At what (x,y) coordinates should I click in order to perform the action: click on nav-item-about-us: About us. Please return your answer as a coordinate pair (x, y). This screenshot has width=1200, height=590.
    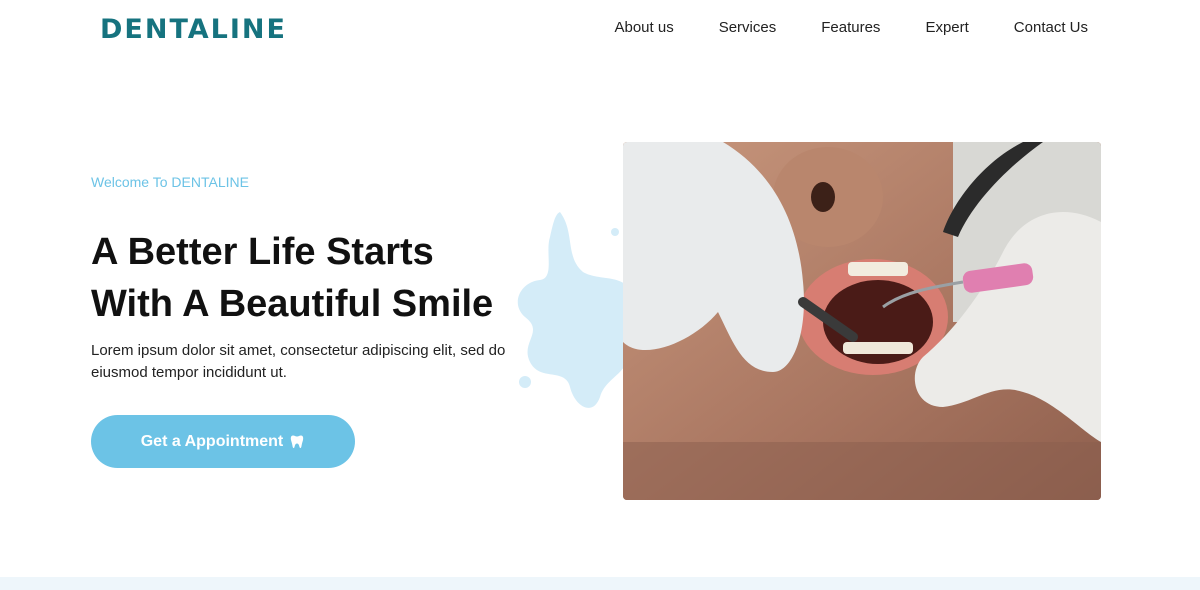
    Looking at the image, I should click on (643, 27).